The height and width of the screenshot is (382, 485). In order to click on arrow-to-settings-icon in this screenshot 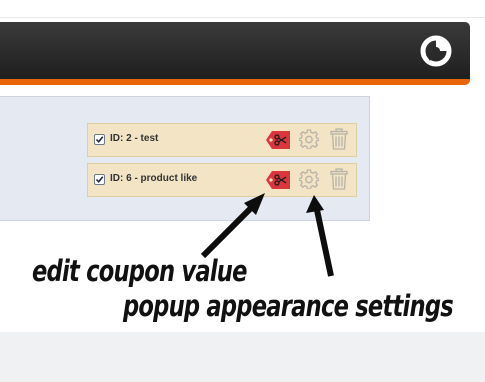, I will do `click(324, 243)`.